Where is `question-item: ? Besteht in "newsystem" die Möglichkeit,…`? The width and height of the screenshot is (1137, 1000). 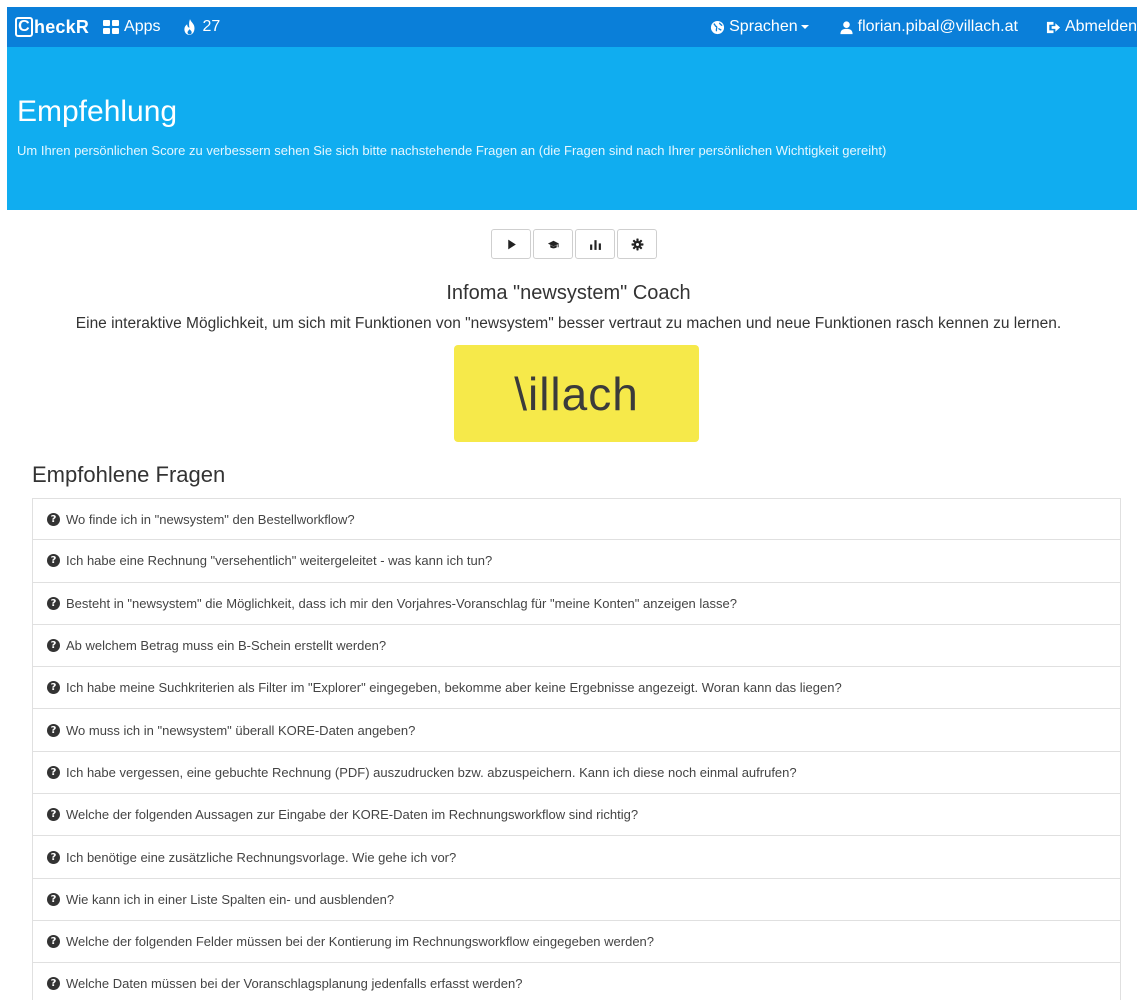
question-item: ? Besteht in "newsystem" die Möglichkeit,… is located at coordinates (576, 603).